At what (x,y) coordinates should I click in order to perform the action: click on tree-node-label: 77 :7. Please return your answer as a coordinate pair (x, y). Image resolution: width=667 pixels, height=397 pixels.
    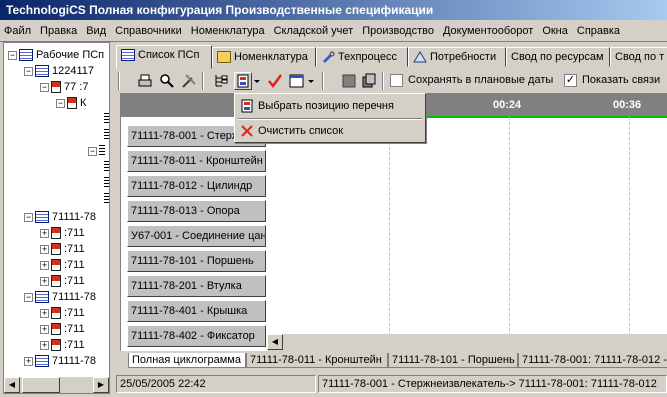
    Looking at the image, I should click on (76, 87).